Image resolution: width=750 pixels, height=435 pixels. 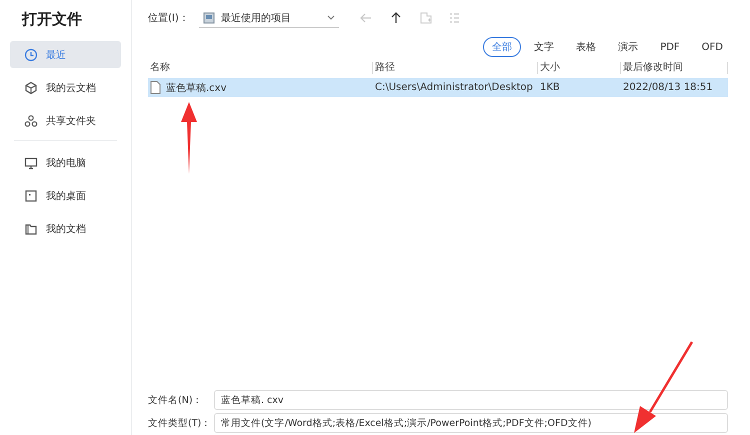 What do you see at coordinates (471, 400) in the screenshot?
I see `file-name-field: 蓝色草稿. cxv` at bounding box center [471, 400].